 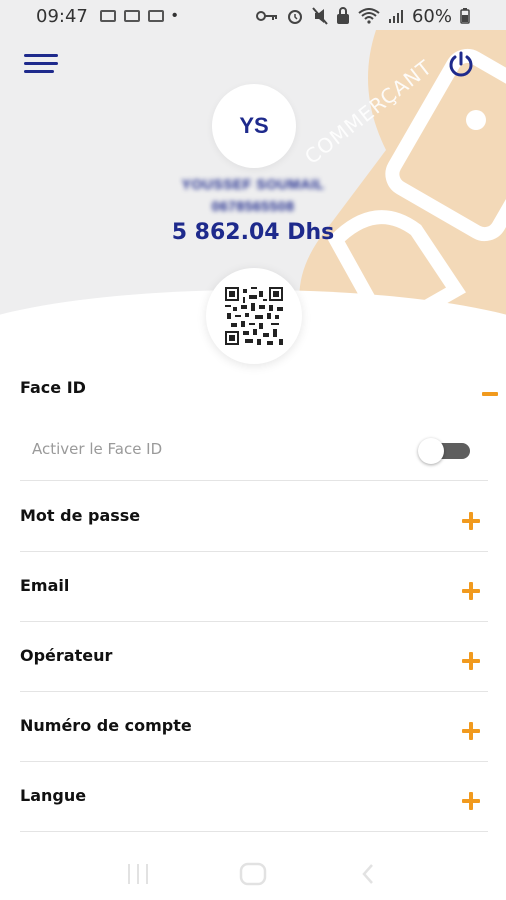 I want to click on back-button, so click(x=368, y=874).